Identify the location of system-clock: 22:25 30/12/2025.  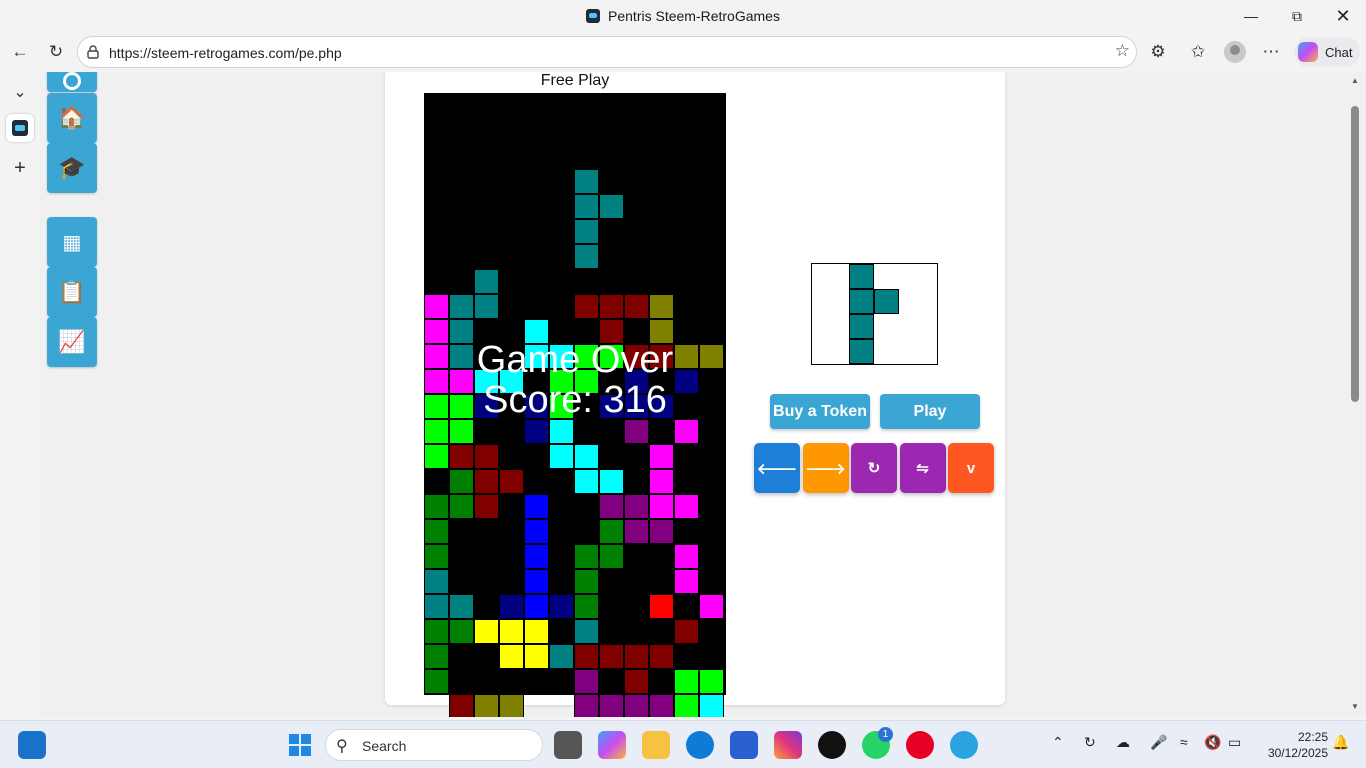
(1293, 745).